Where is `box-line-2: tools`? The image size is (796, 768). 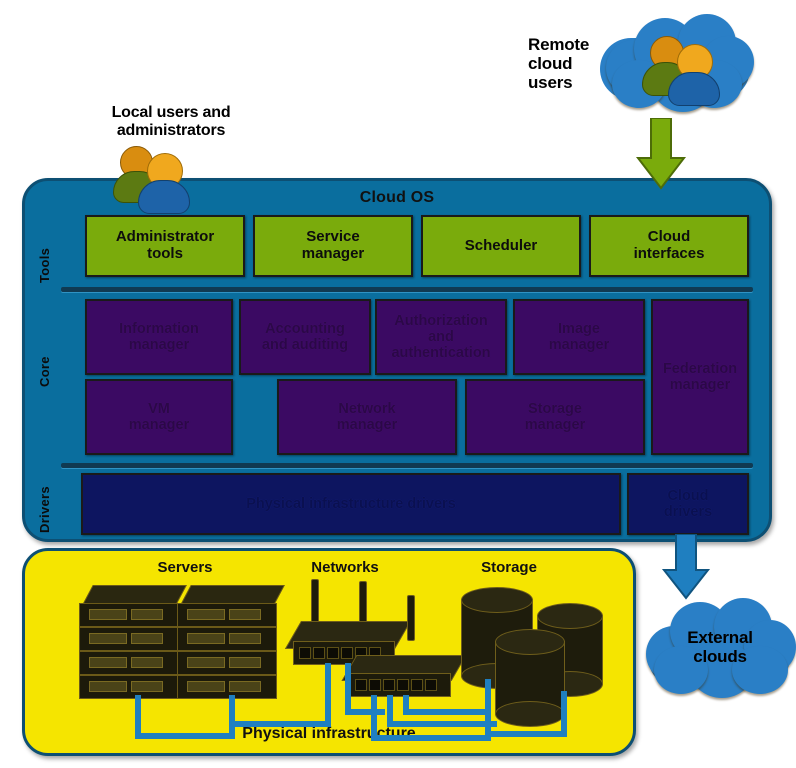 box-line-2: tools is located at coordinates (165, 253).